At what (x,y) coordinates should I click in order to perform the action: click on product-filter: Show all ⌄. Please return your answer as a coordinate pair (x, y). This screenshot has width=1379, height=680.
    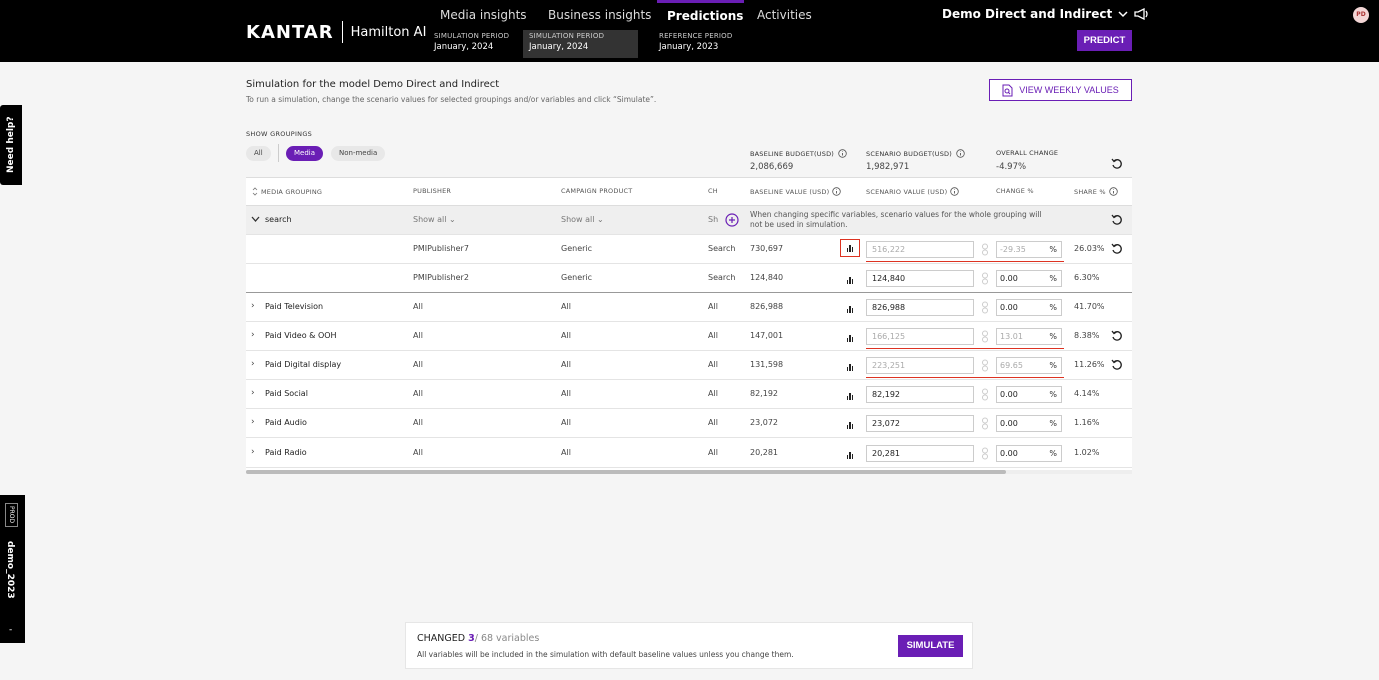
    Looking at the image, I should click on (582, 219).